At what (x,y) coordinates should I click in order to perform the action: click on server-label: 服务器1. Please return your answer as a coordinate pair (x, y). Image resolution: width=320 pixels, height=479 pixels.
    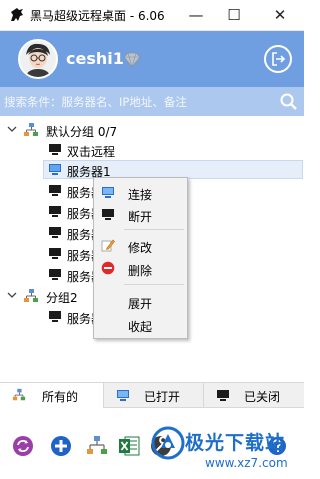
    Looking at the image, I should click on (89, 172).